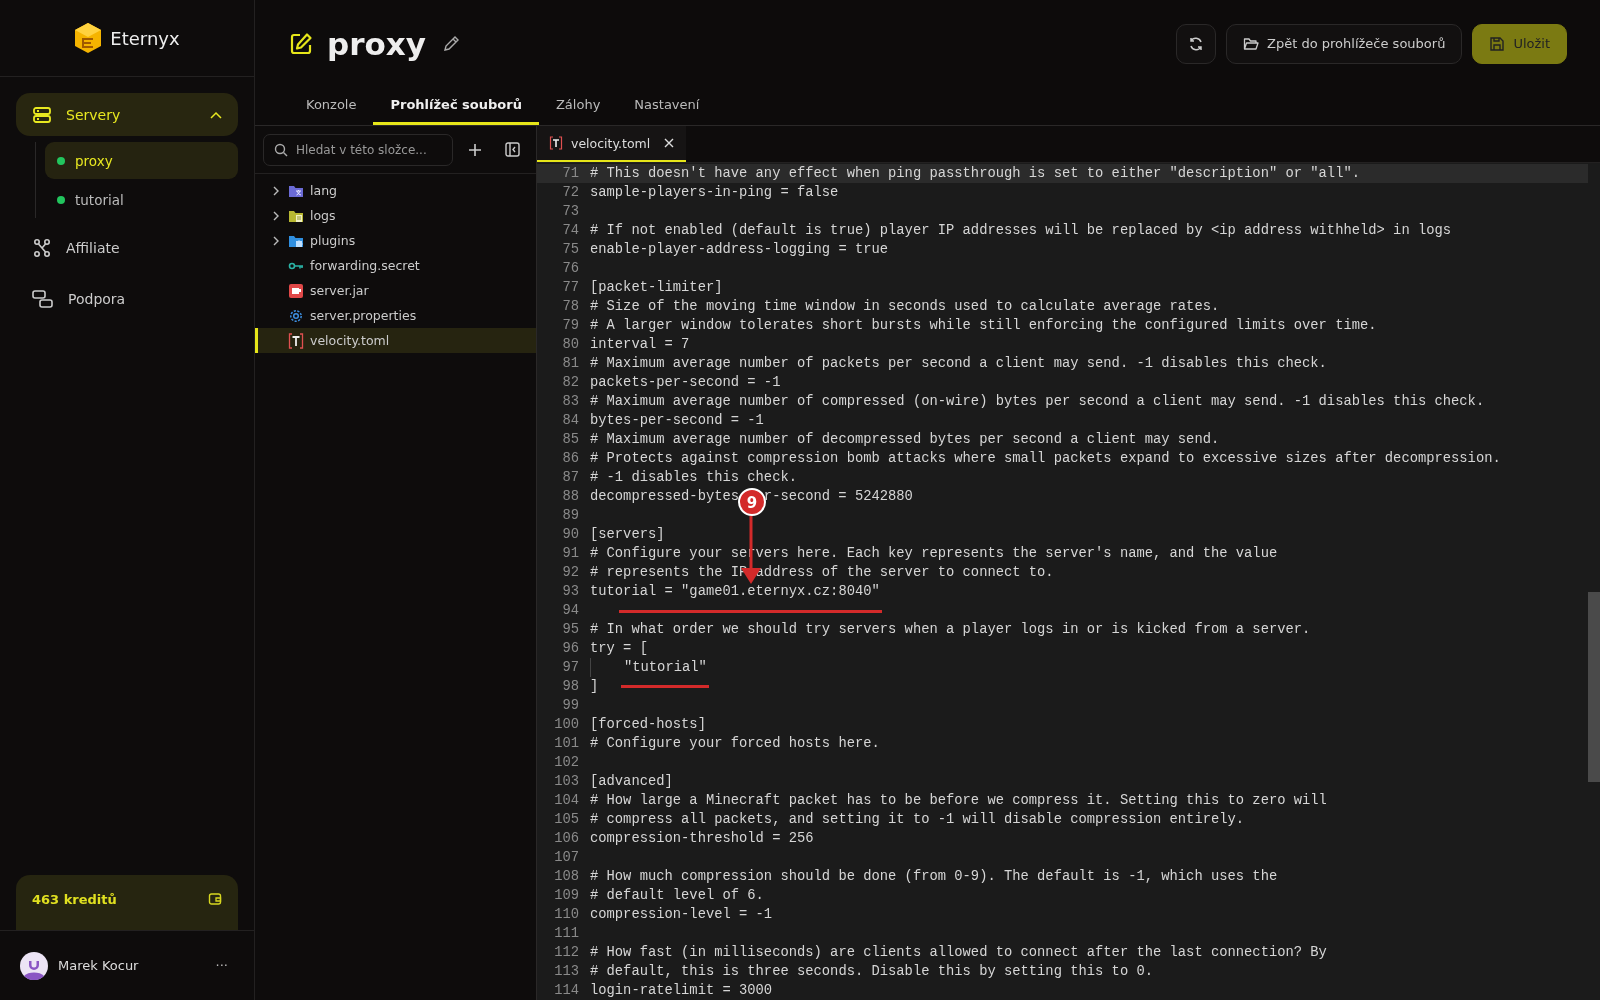  Describe the element at coordinates (301, 43) in the screenshot. I see `edit-icon` at that location.